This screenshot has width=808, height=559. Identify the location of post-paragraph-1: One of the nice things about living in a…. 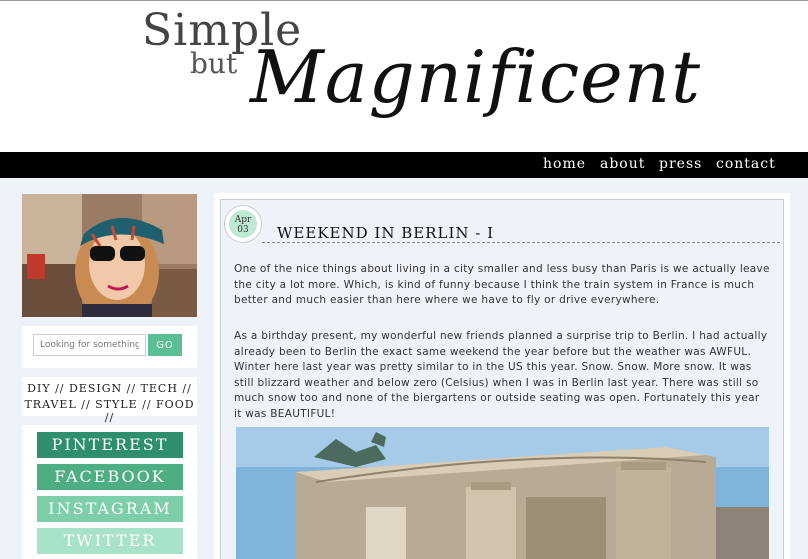
(502, 284).